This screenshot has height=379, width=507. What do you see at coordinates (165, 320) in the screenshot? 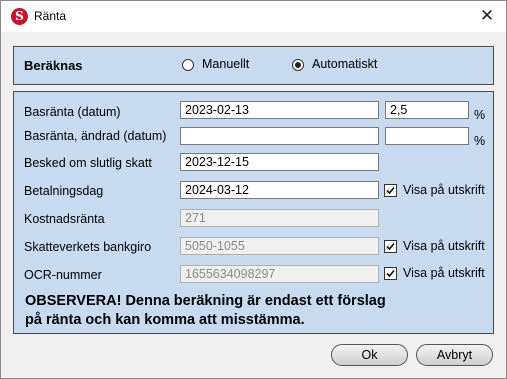
I see `warning-line-2: på ränta och kan komma att misstämma.` at bounding box center [165, 320].